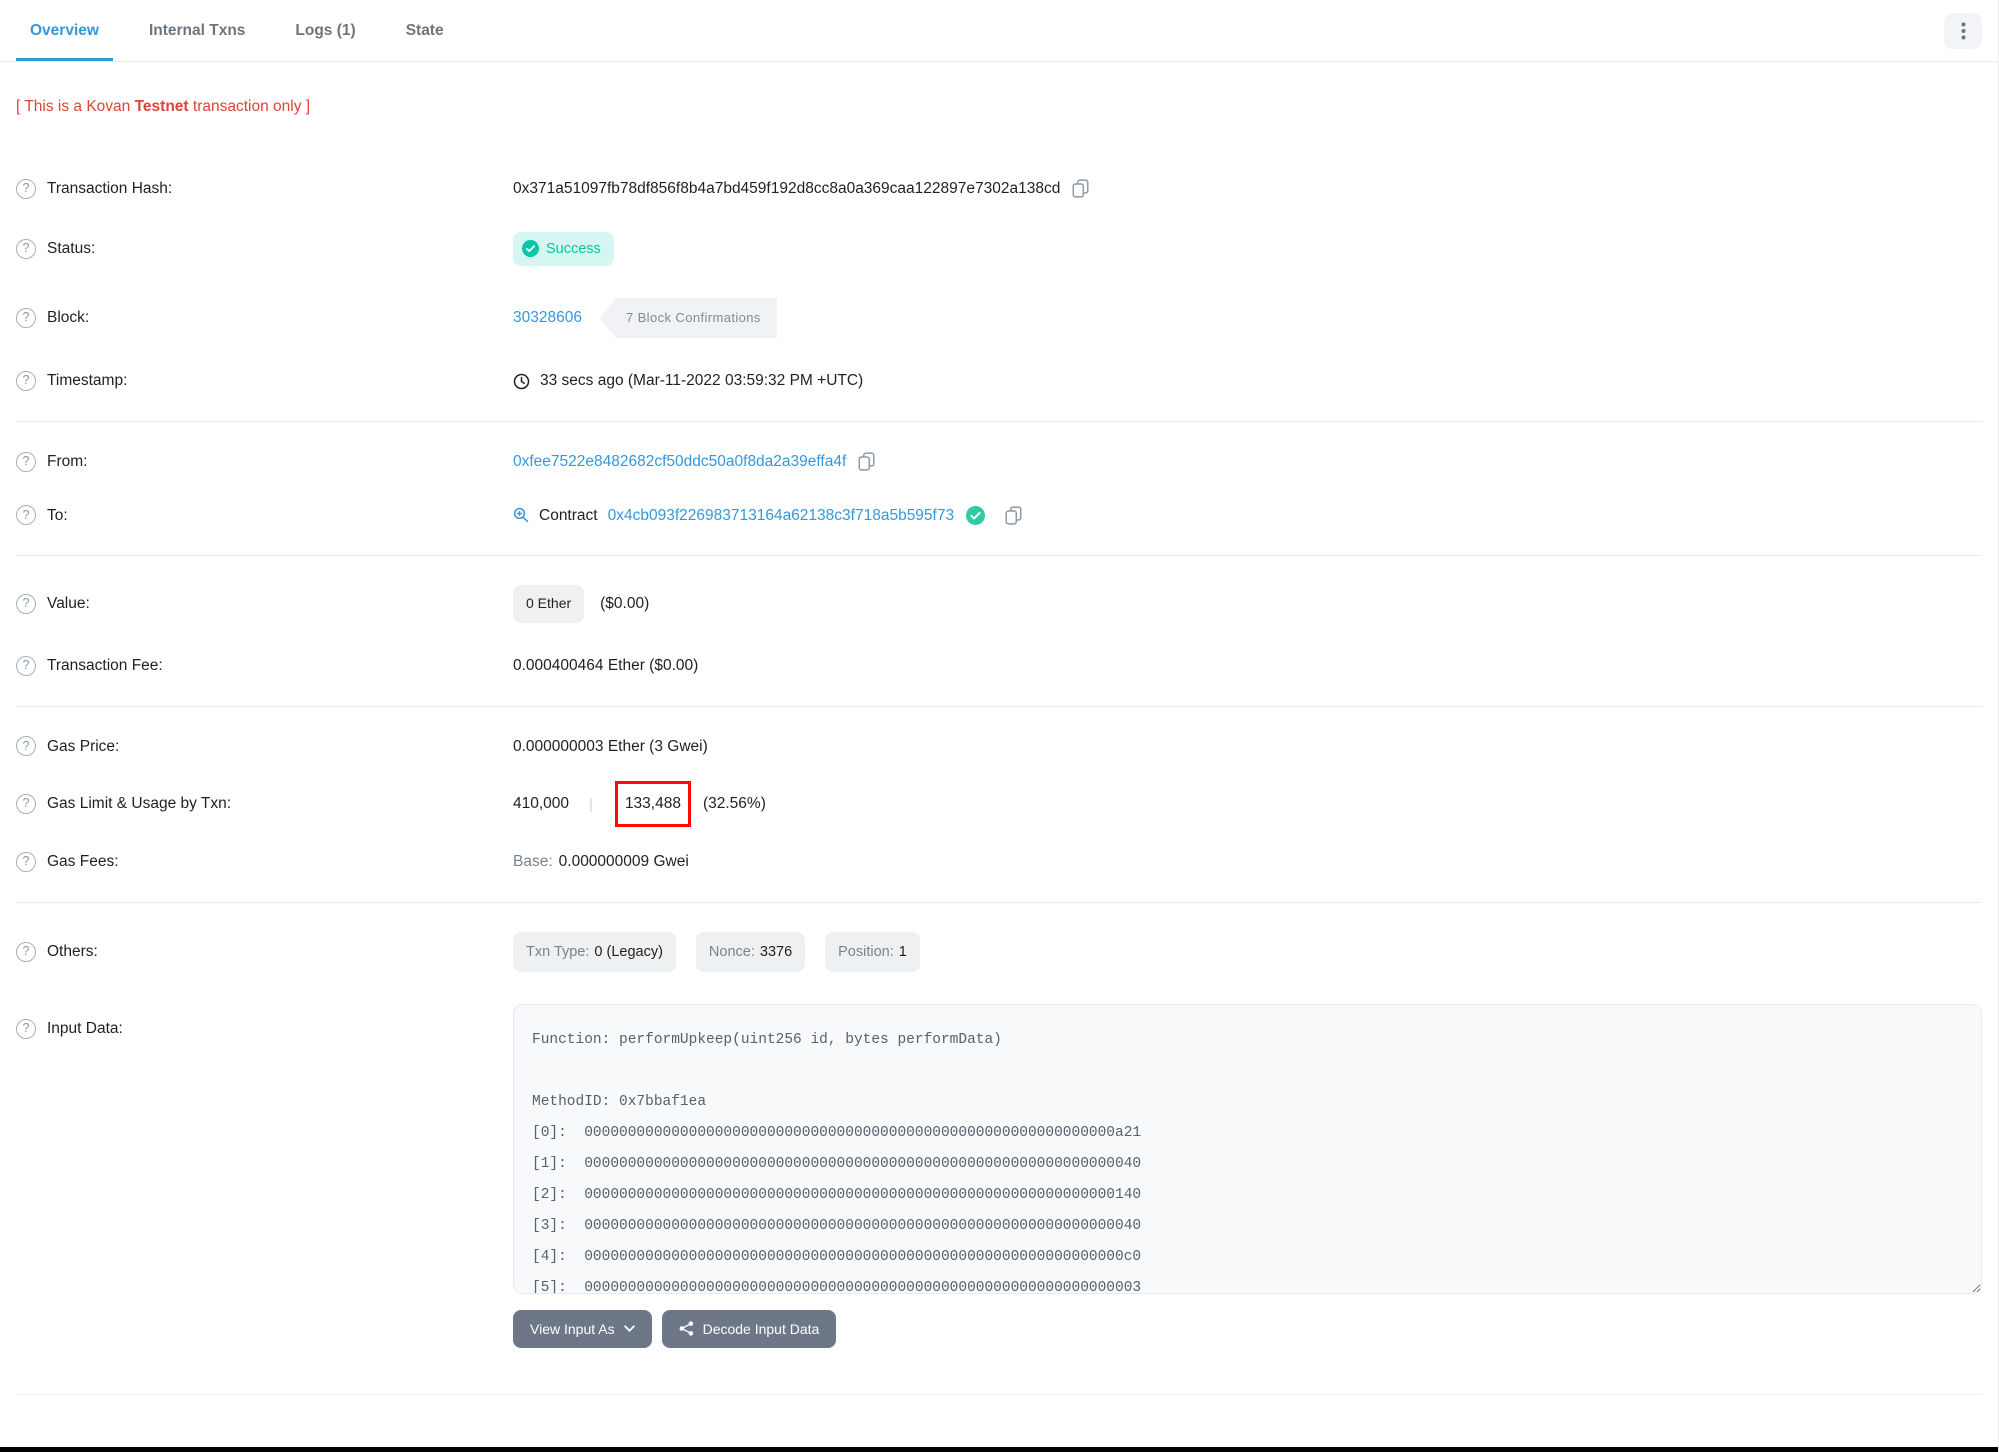 Image resolution: width=1999 pixels, height=1452 pixels. I want to click on gas-limit-value: 410,000, so click(541, 804).